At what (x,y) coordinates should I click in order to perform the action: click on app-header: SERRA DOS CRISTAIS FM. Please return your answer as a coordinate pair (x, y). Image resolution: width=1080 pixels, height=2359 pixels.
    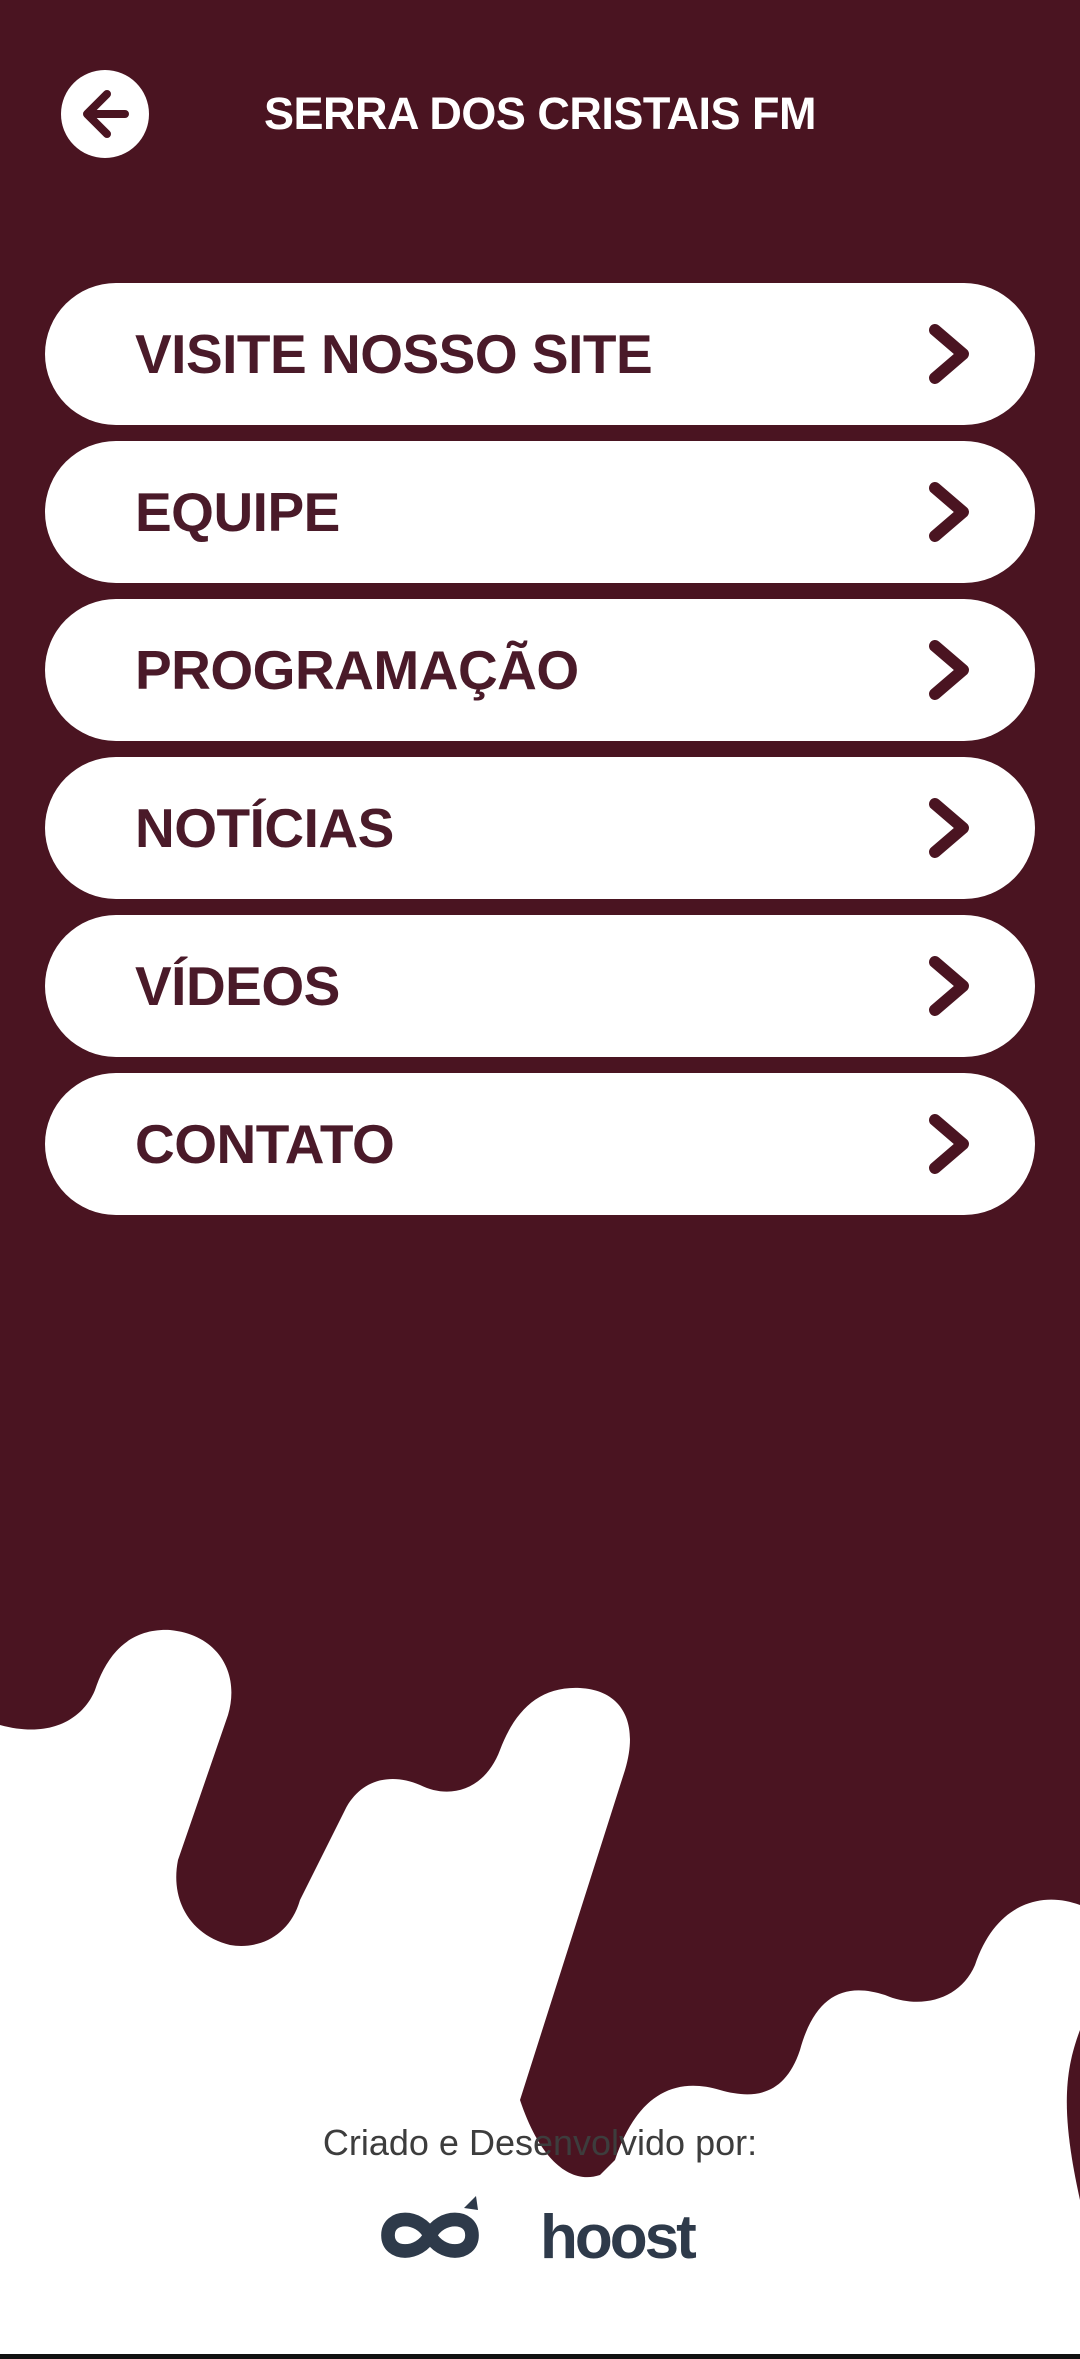
    Looking at the image, I should click on (540, 115).